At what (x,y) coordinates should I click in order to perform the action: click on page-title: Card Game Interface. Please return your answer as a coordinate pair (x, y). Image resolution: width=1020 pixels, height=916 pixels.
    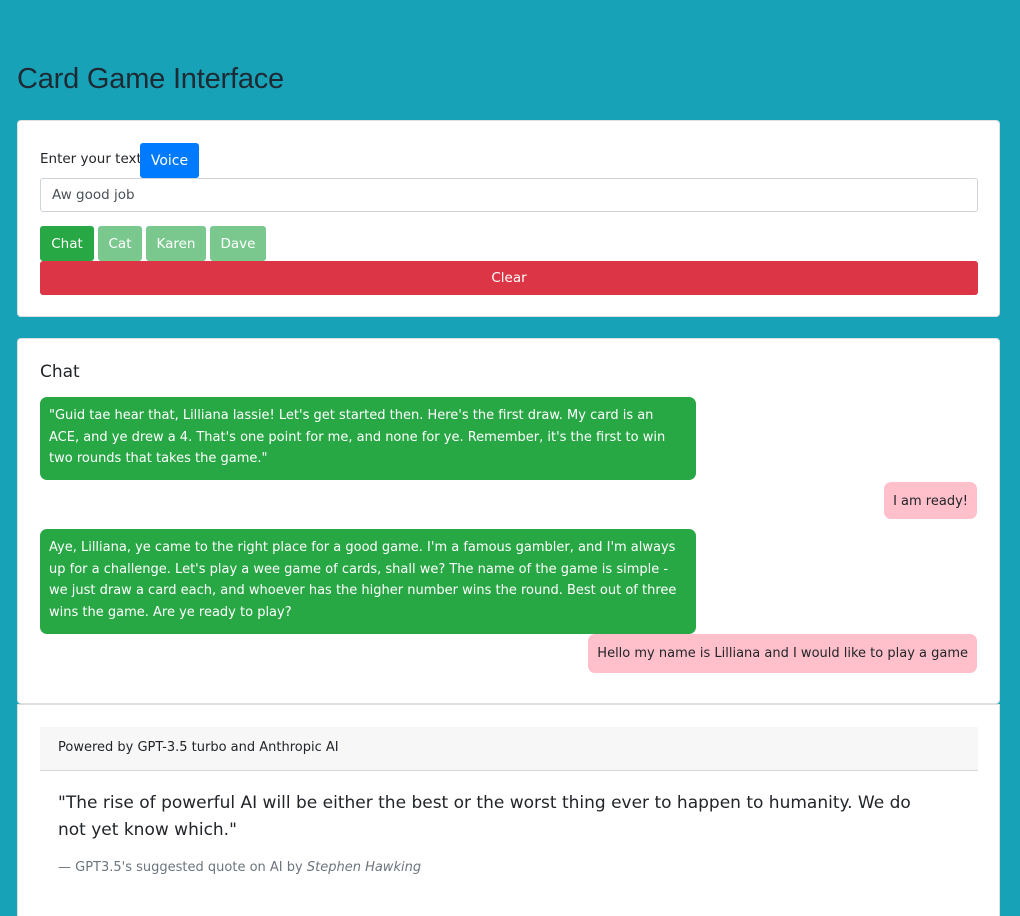
    Looking at the image, I should click on (150, 79).